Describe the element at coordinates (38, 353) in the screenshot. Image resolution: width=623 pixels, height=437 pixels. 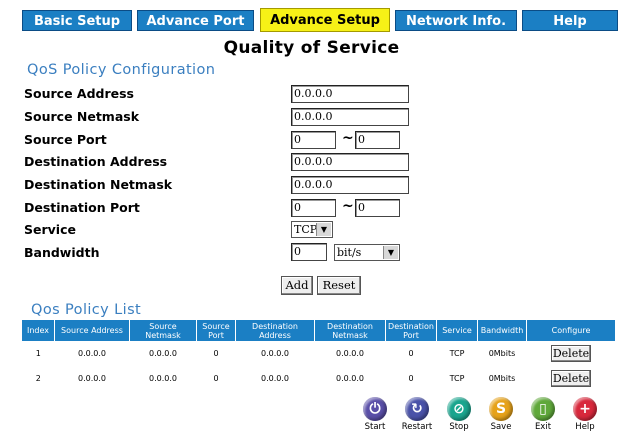
I see `cell-index: 1` at that location.